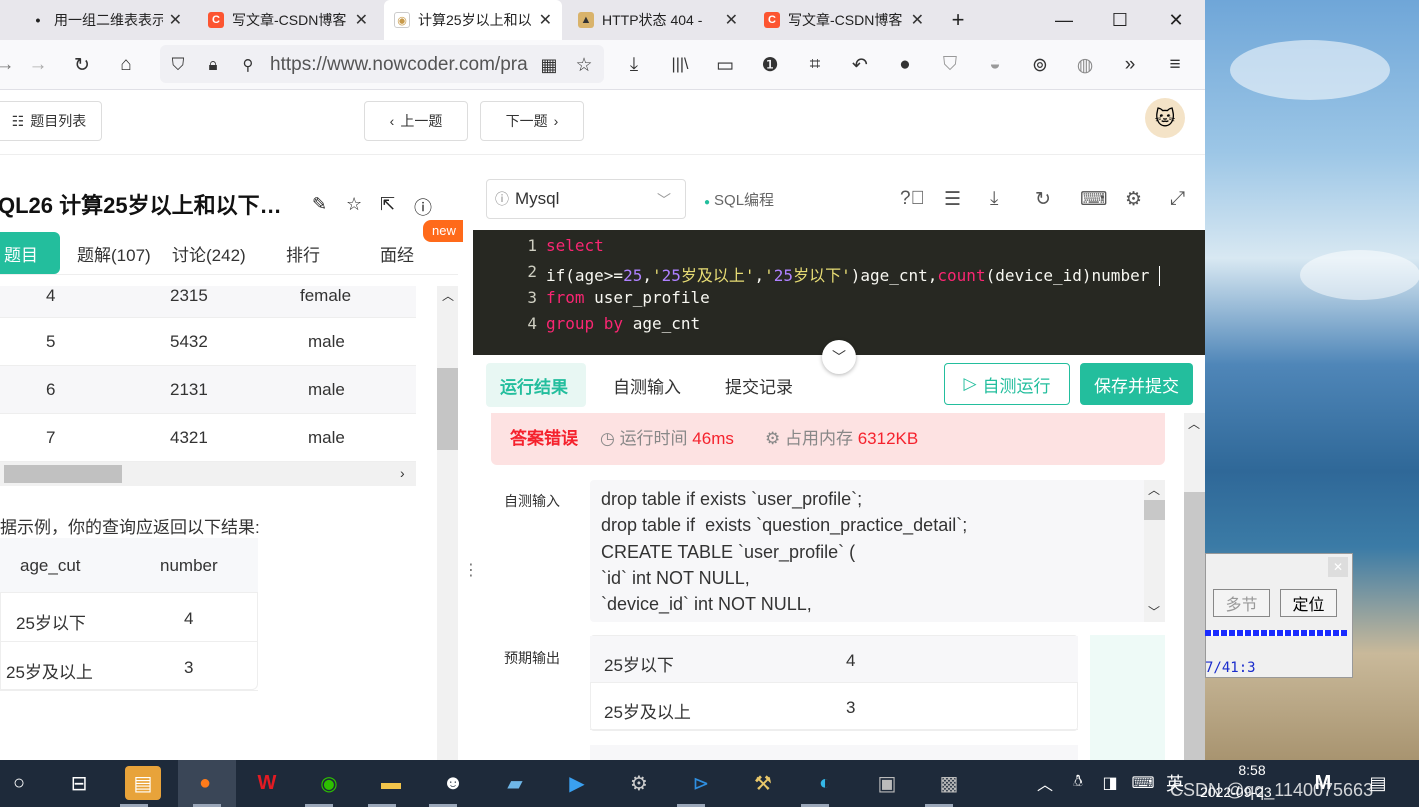 Image resolution: width=1419 pixels, height=807 pixels. Describe the element at coordinates (1120, 20) in the screenshot. I see `maximize-button: ☐` at that location.